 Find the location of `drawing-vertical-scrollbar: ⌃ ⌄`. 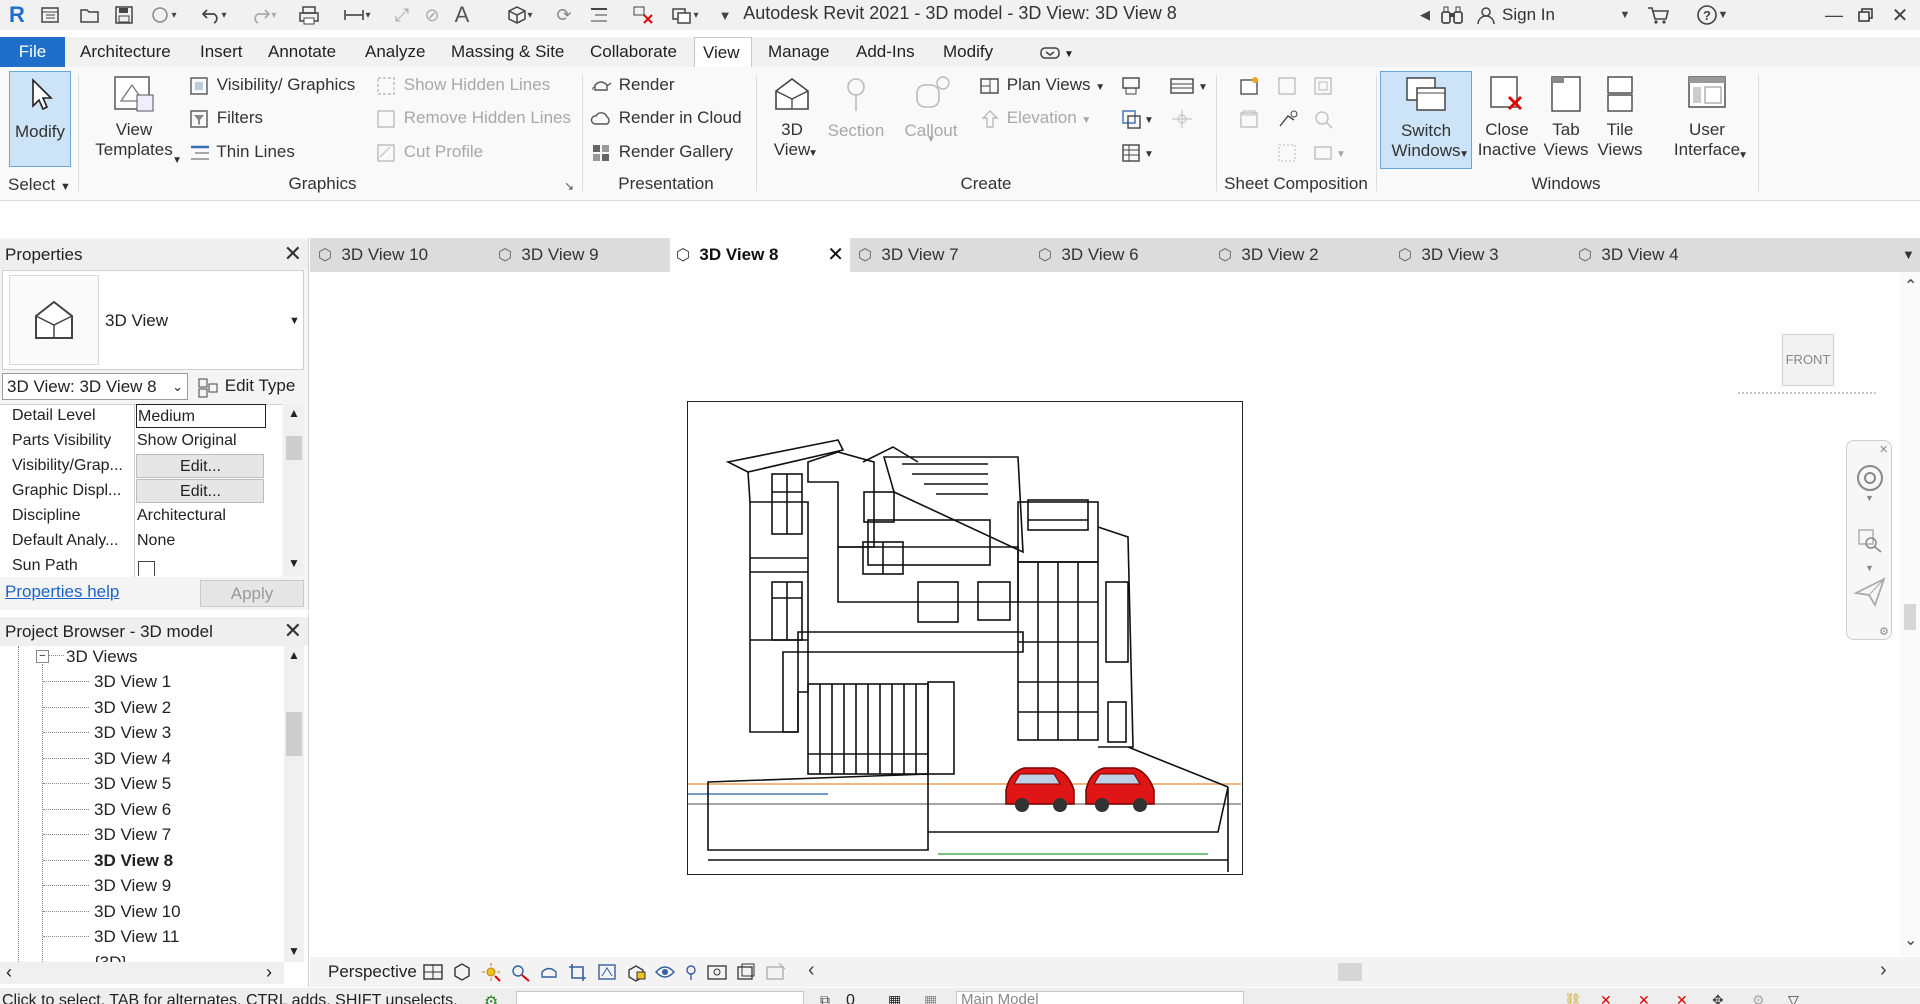

drawing-vertical-scrollbar: ⌃ ⌄ is located at coordinates (1910, 614).